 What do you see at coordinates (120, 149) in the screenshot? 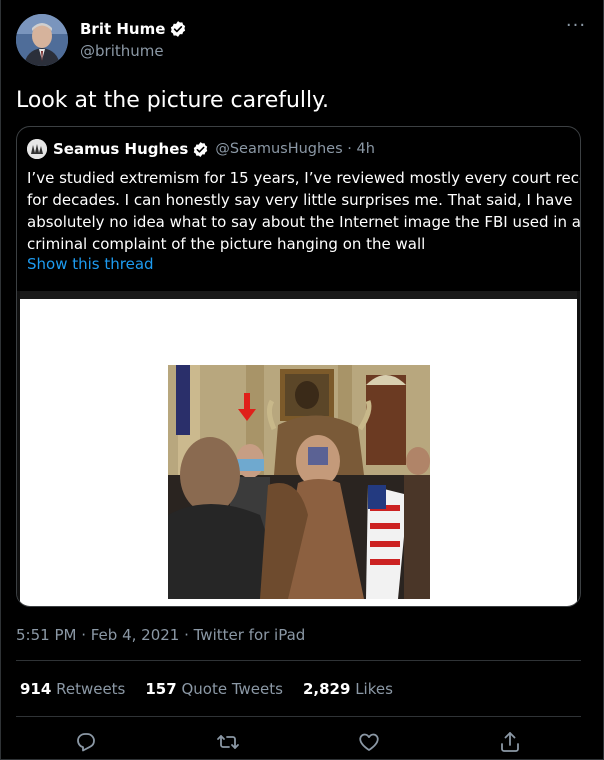
I see `quoted-author-name: Seamus Hughes` at bounding box center [120, 149].